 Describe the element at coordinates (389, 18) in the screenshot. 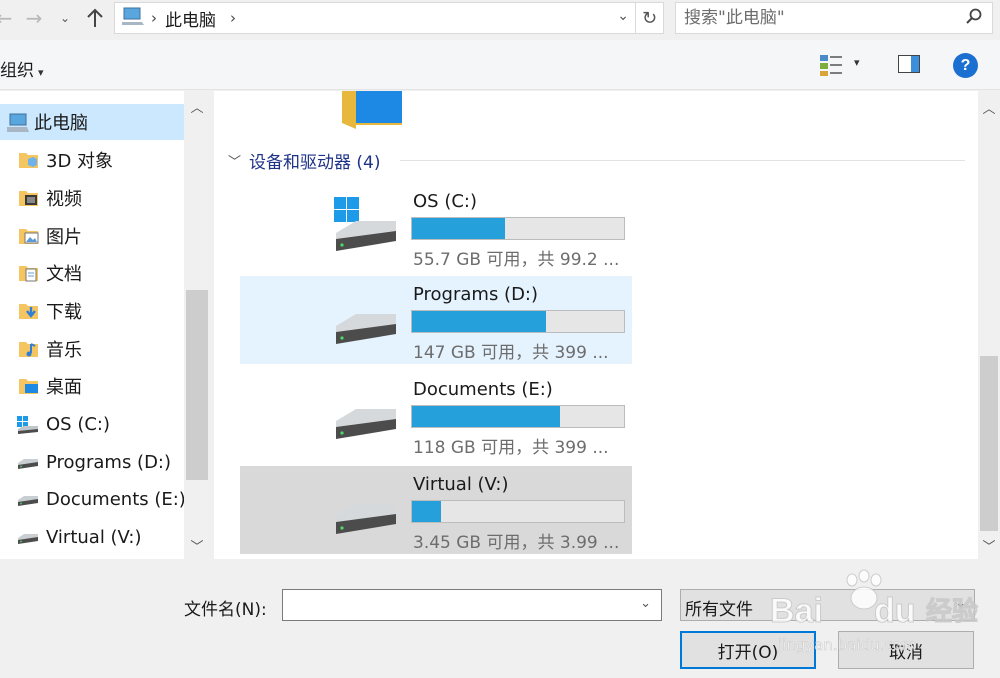

I see `address-bar: › 此电脑 › ⌄ ↻` at that location.